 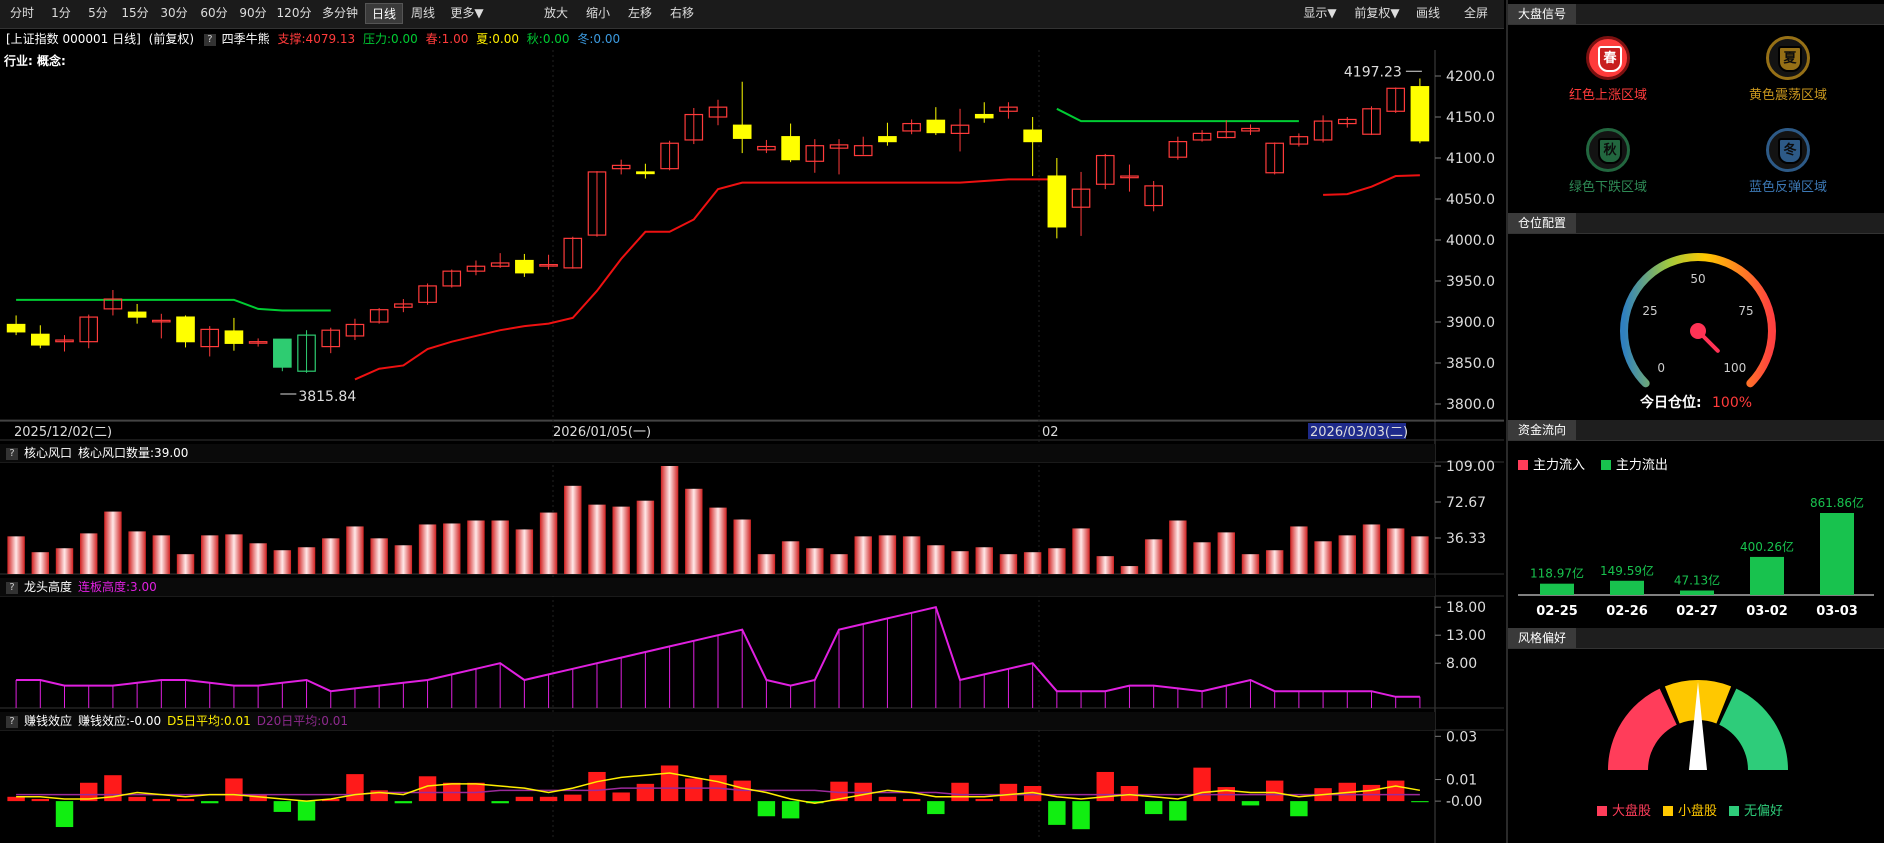 What do you see at coordinates (717, 721) in the screenshot?
I see `indicator-title-profit: ? 赚钱效应 赚钱效应:-0.00 D5日平均:0.01 D20日平均:0.01` at bounding box center [717, 721].